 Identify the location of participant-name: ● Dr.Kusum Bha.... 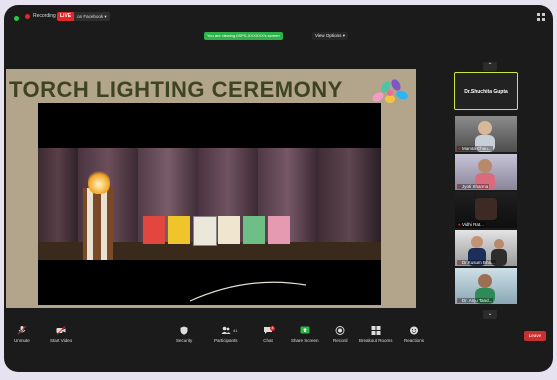
(476, 262).